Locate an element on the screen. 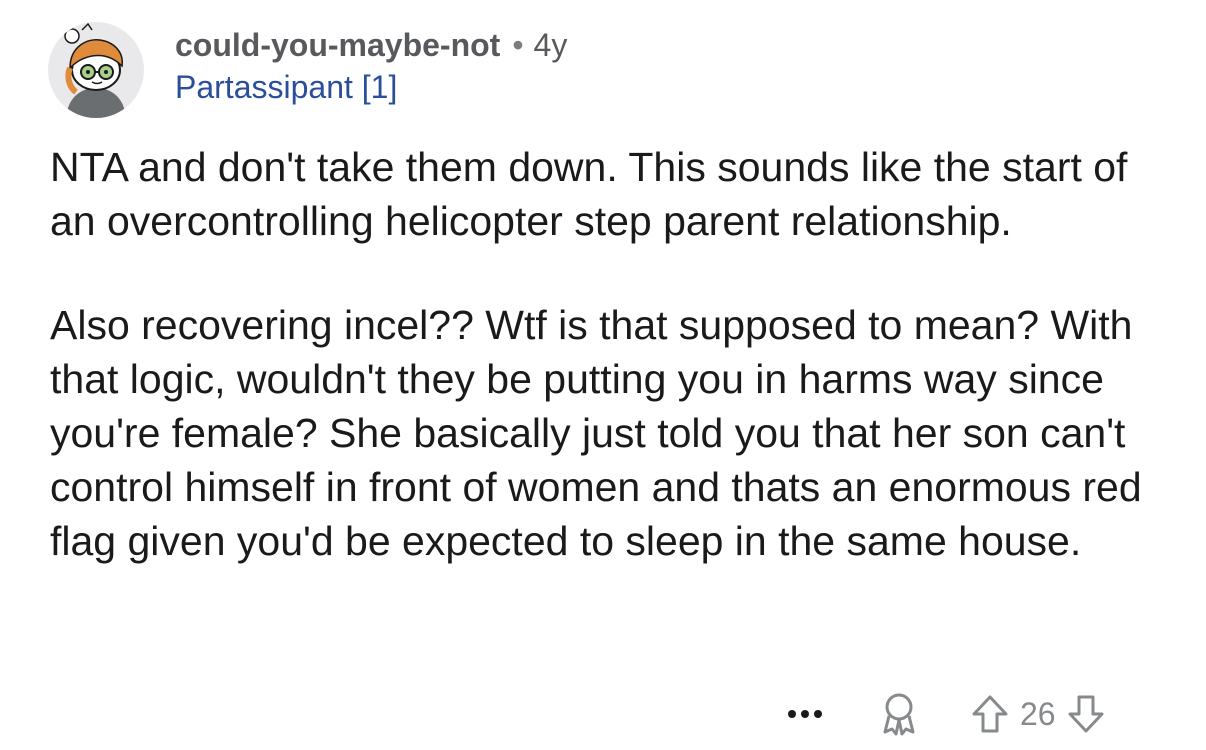  upvote-arrow-icon is located at coordinates (990, 714).